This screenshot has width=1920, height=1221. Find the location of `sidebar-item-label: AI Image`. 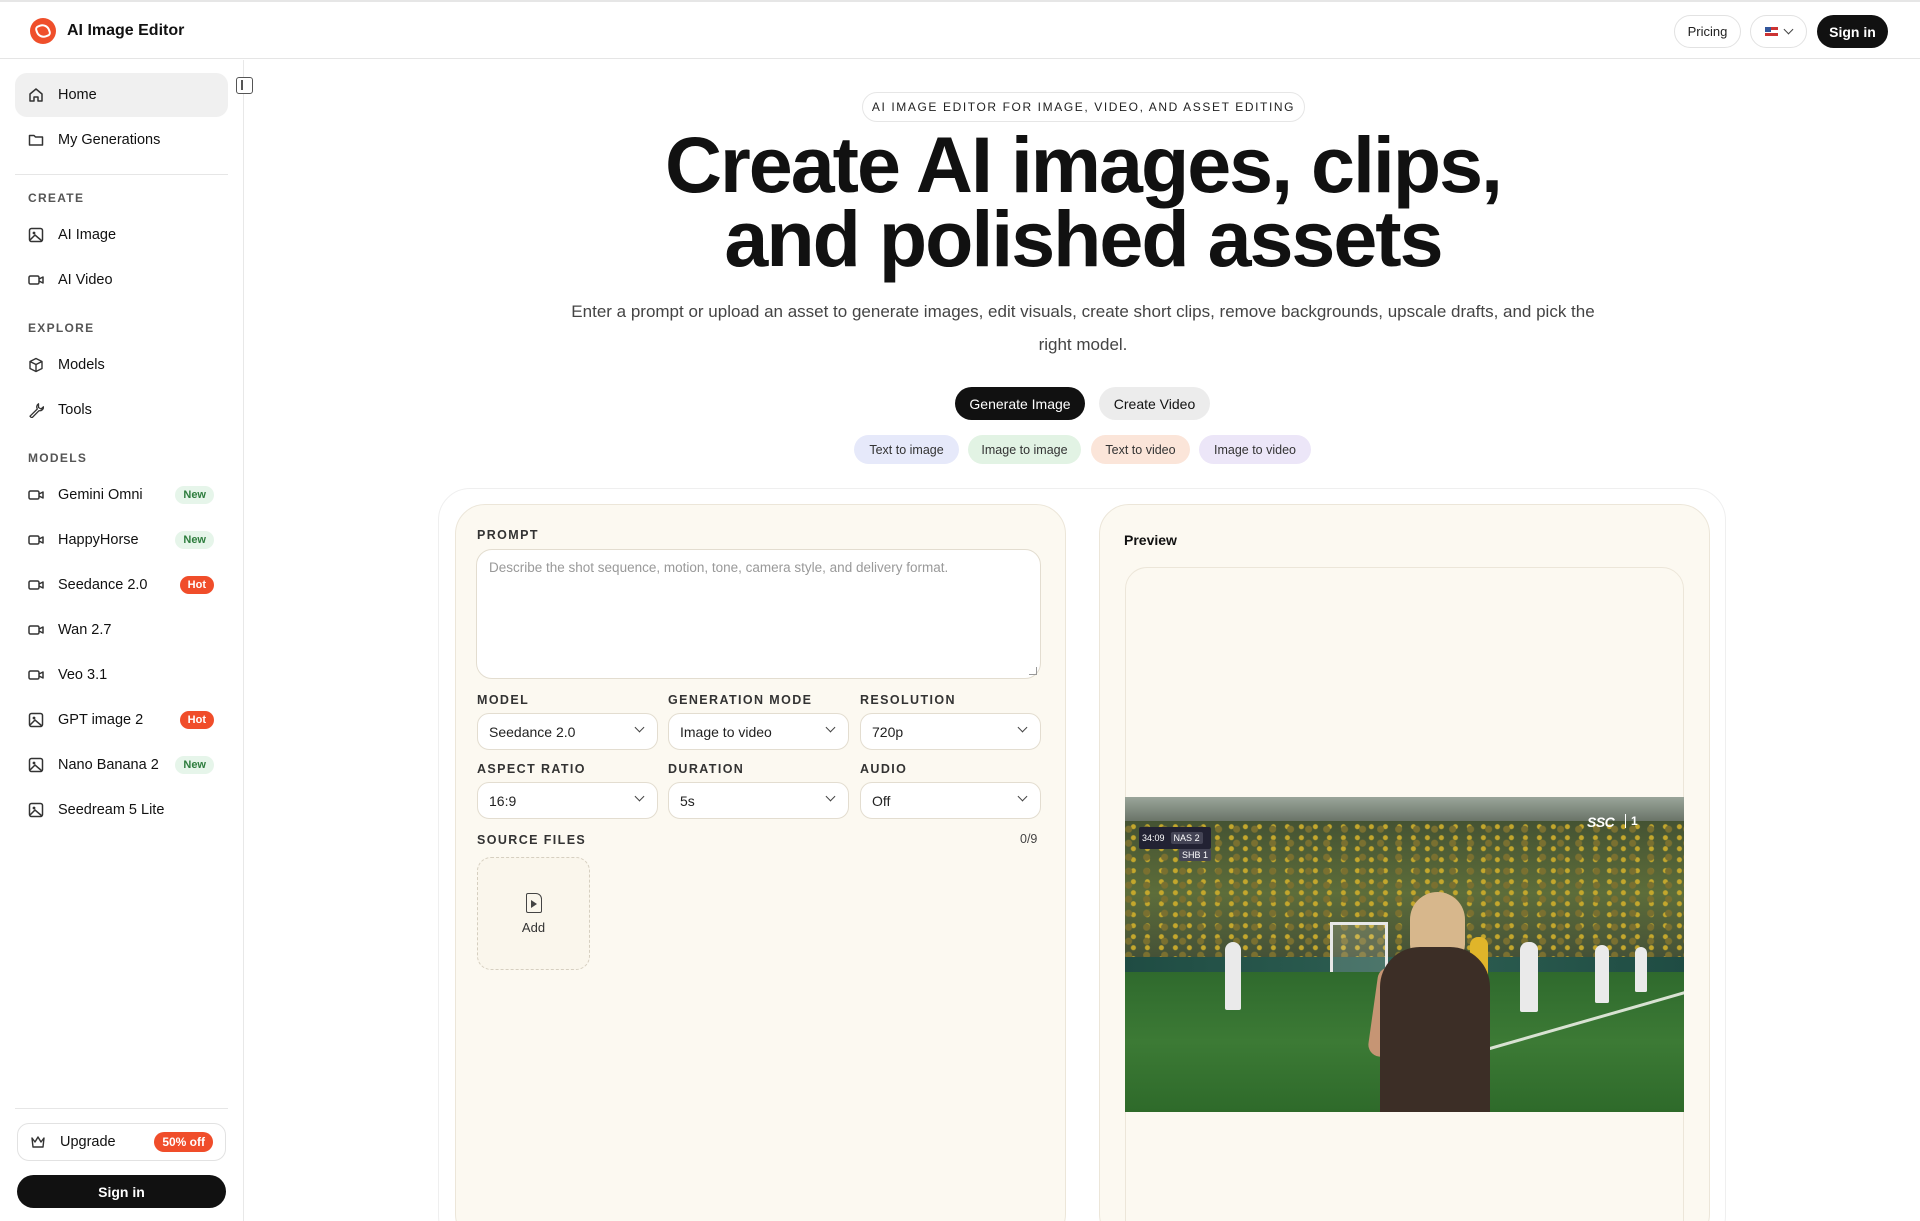

sidebar-item-label: AI Image is located at coordinates (87, 235).